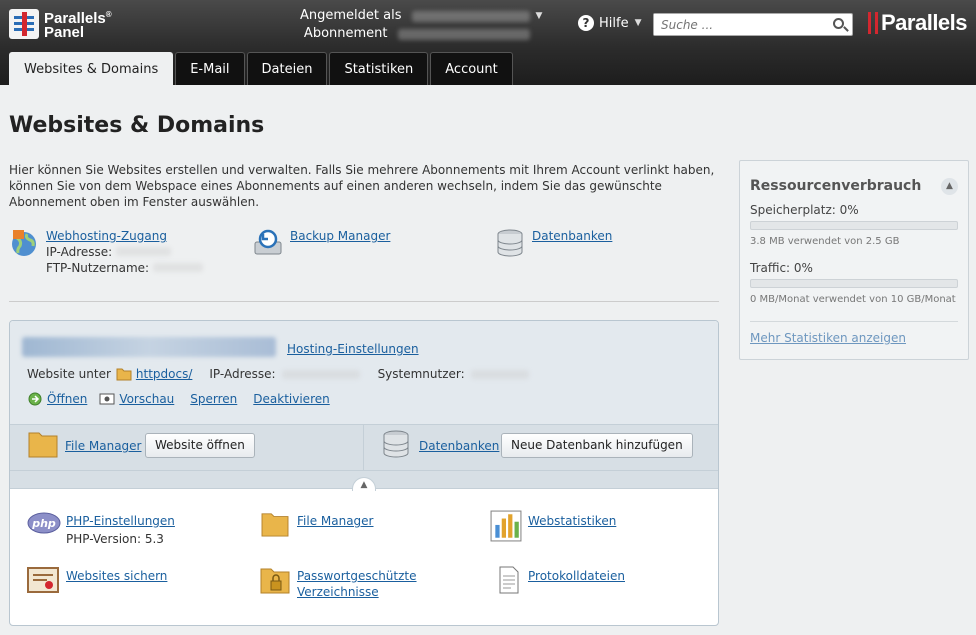  I want to click on help-label: Hilfe, so click(614, 23).